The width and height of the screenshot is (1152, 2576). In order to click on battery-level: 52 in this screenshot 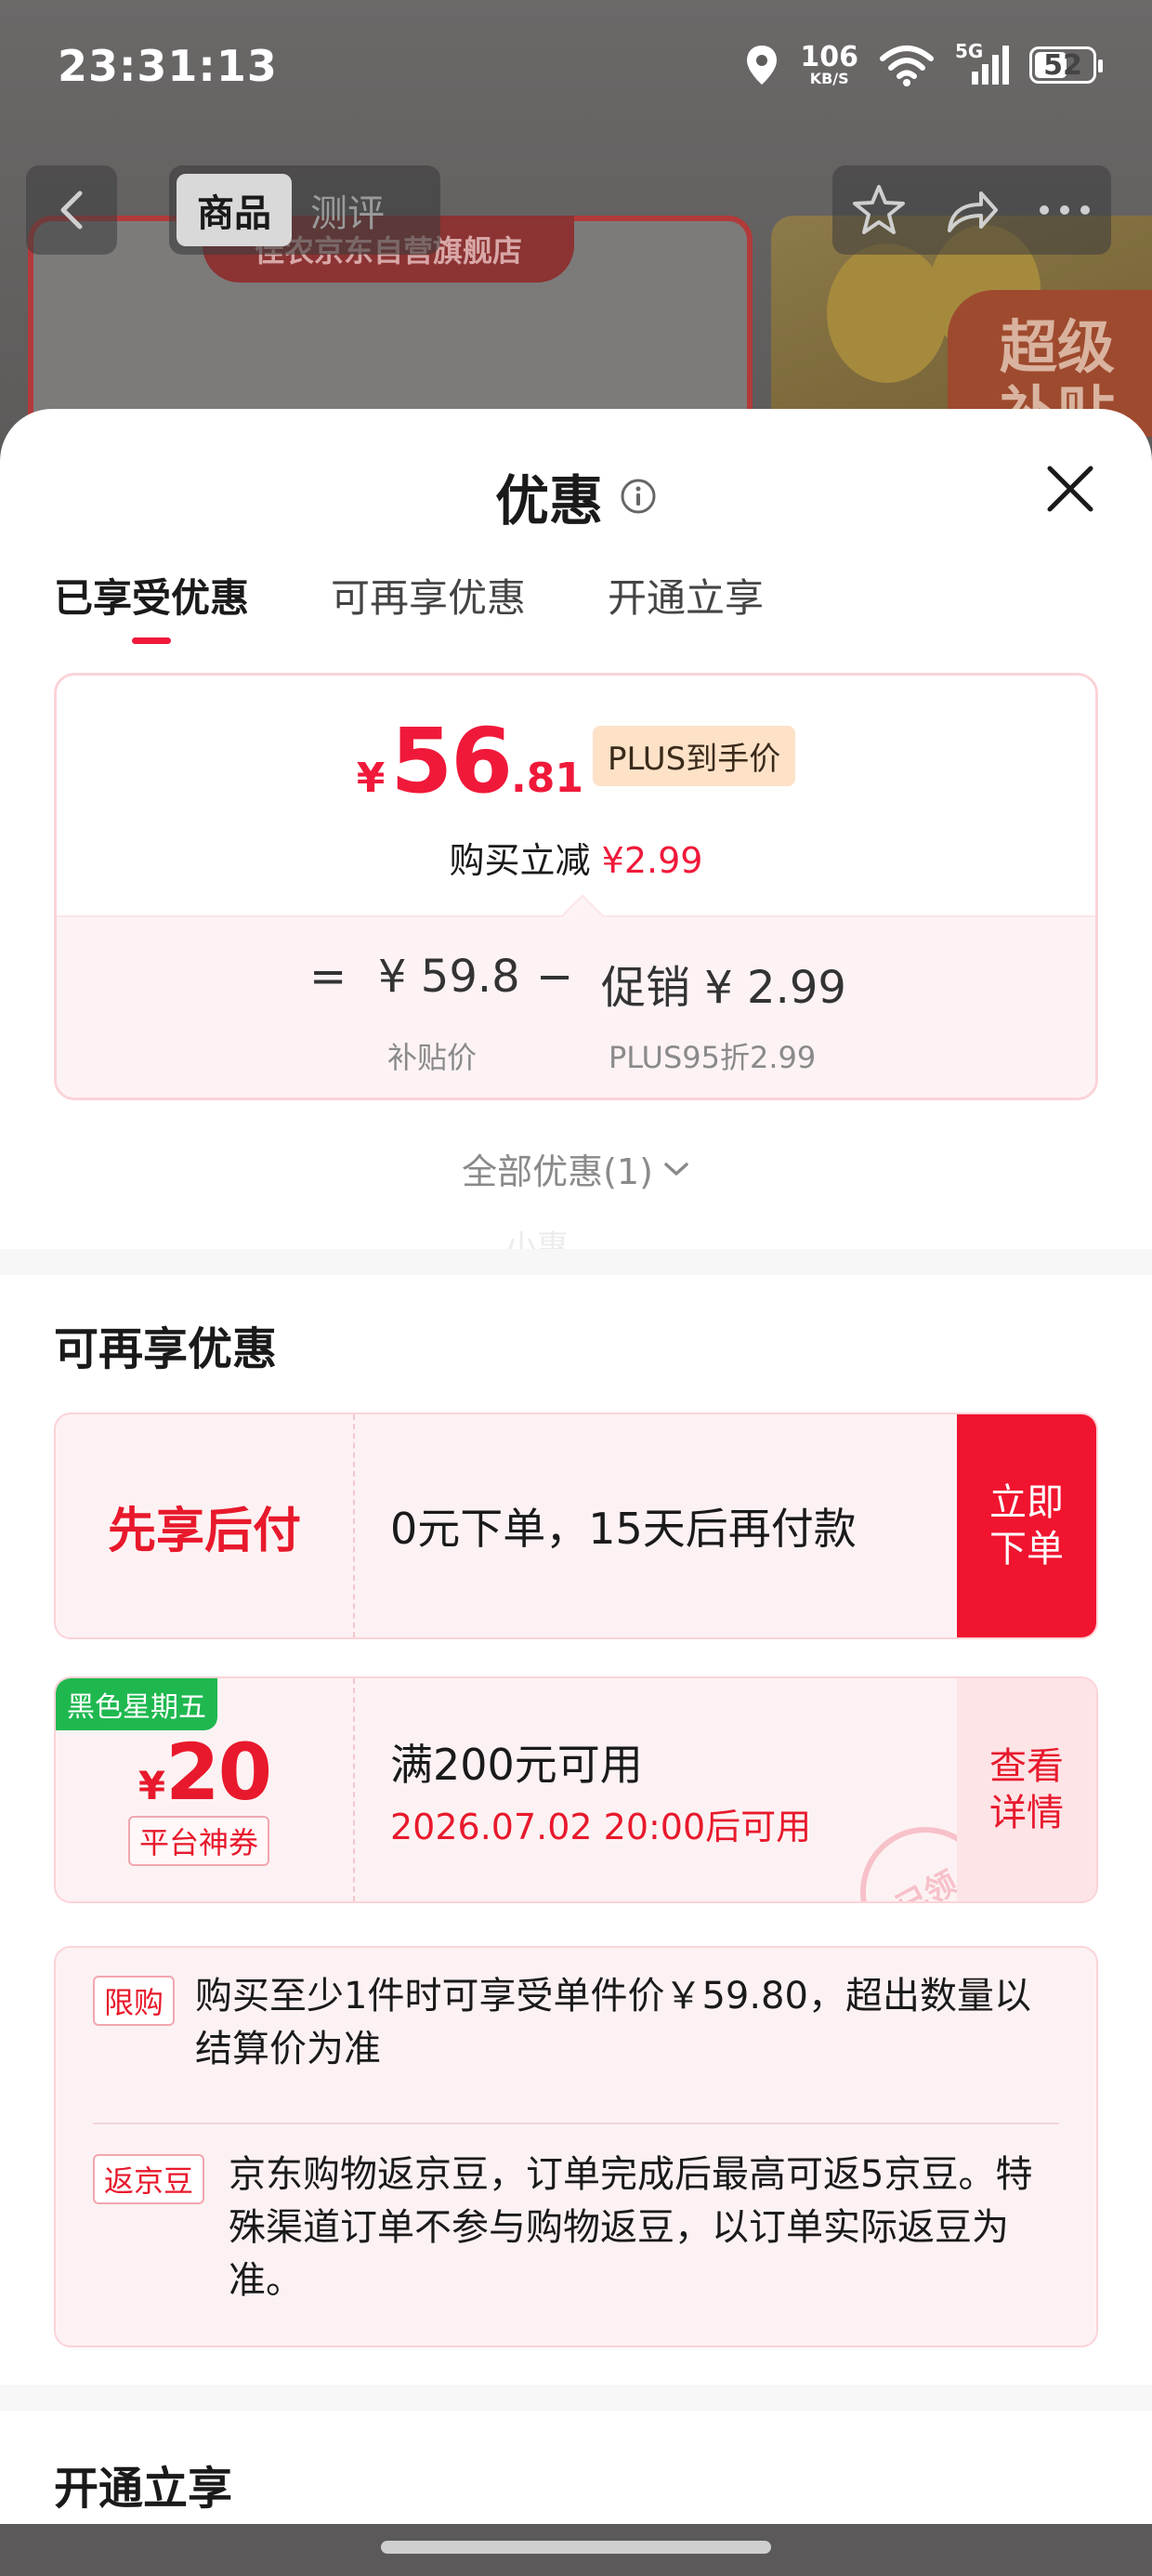, I will do `click(1062, 65)`.